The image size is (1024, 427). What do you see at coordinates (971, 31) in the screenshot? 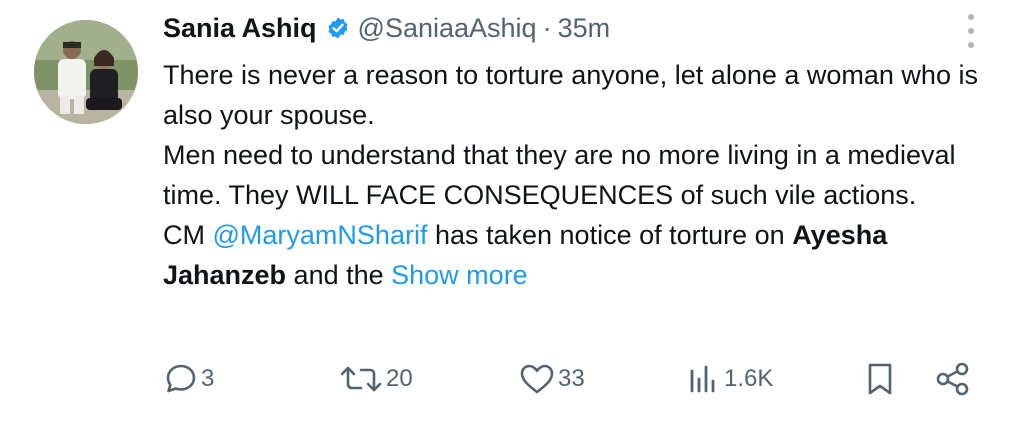
I see `more-options-icon` at bounding box center [971, 31].